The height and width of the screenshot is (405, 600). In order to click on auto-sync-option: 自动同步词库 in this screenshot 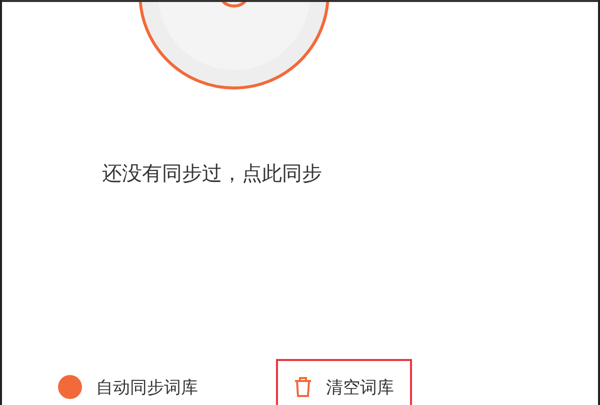, I will do `click(128, 382)`.